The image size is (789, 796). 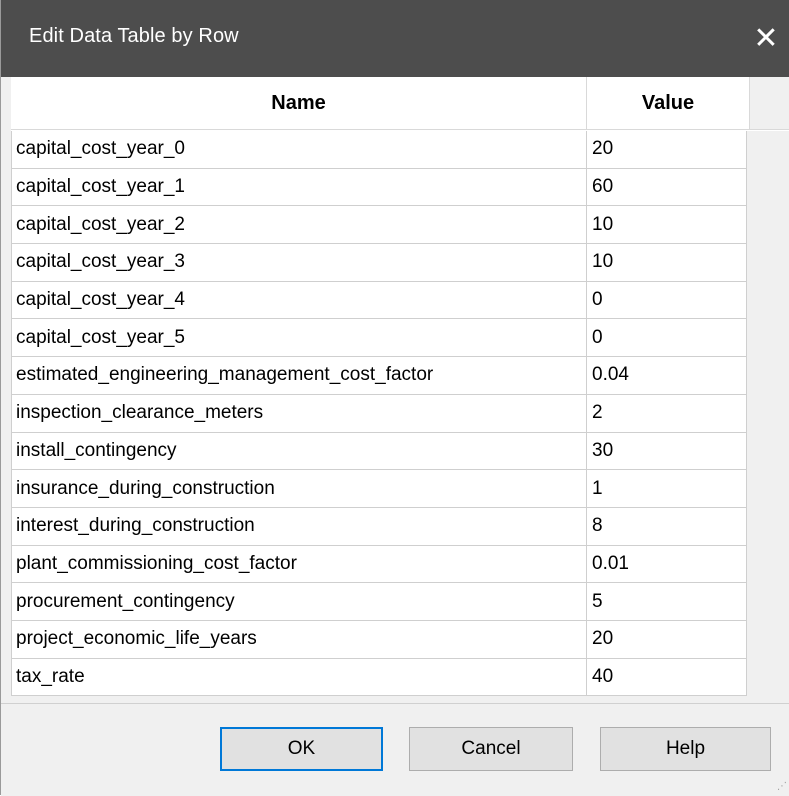 I want to click on name-cell: project_economic_life_years, so click(x=299, y=639).